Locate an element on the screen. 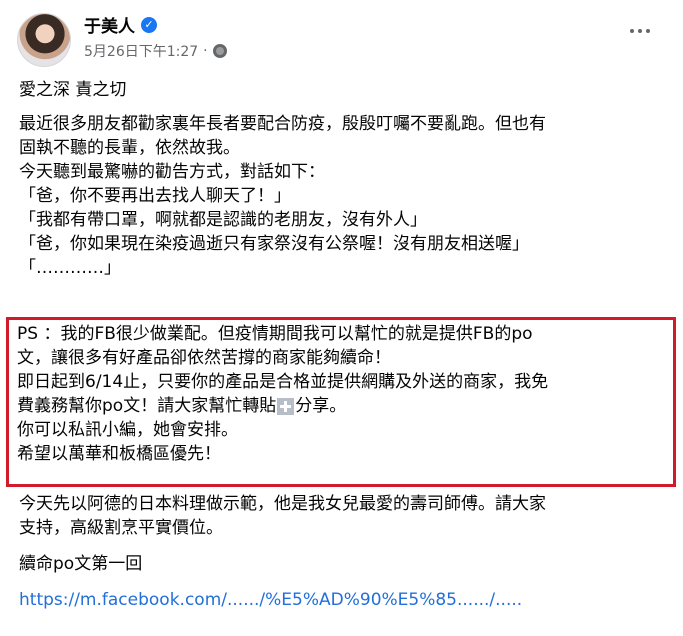 The height and width of the screenshot is (636, 683). author-avatar is located at coordinates (44, 40).